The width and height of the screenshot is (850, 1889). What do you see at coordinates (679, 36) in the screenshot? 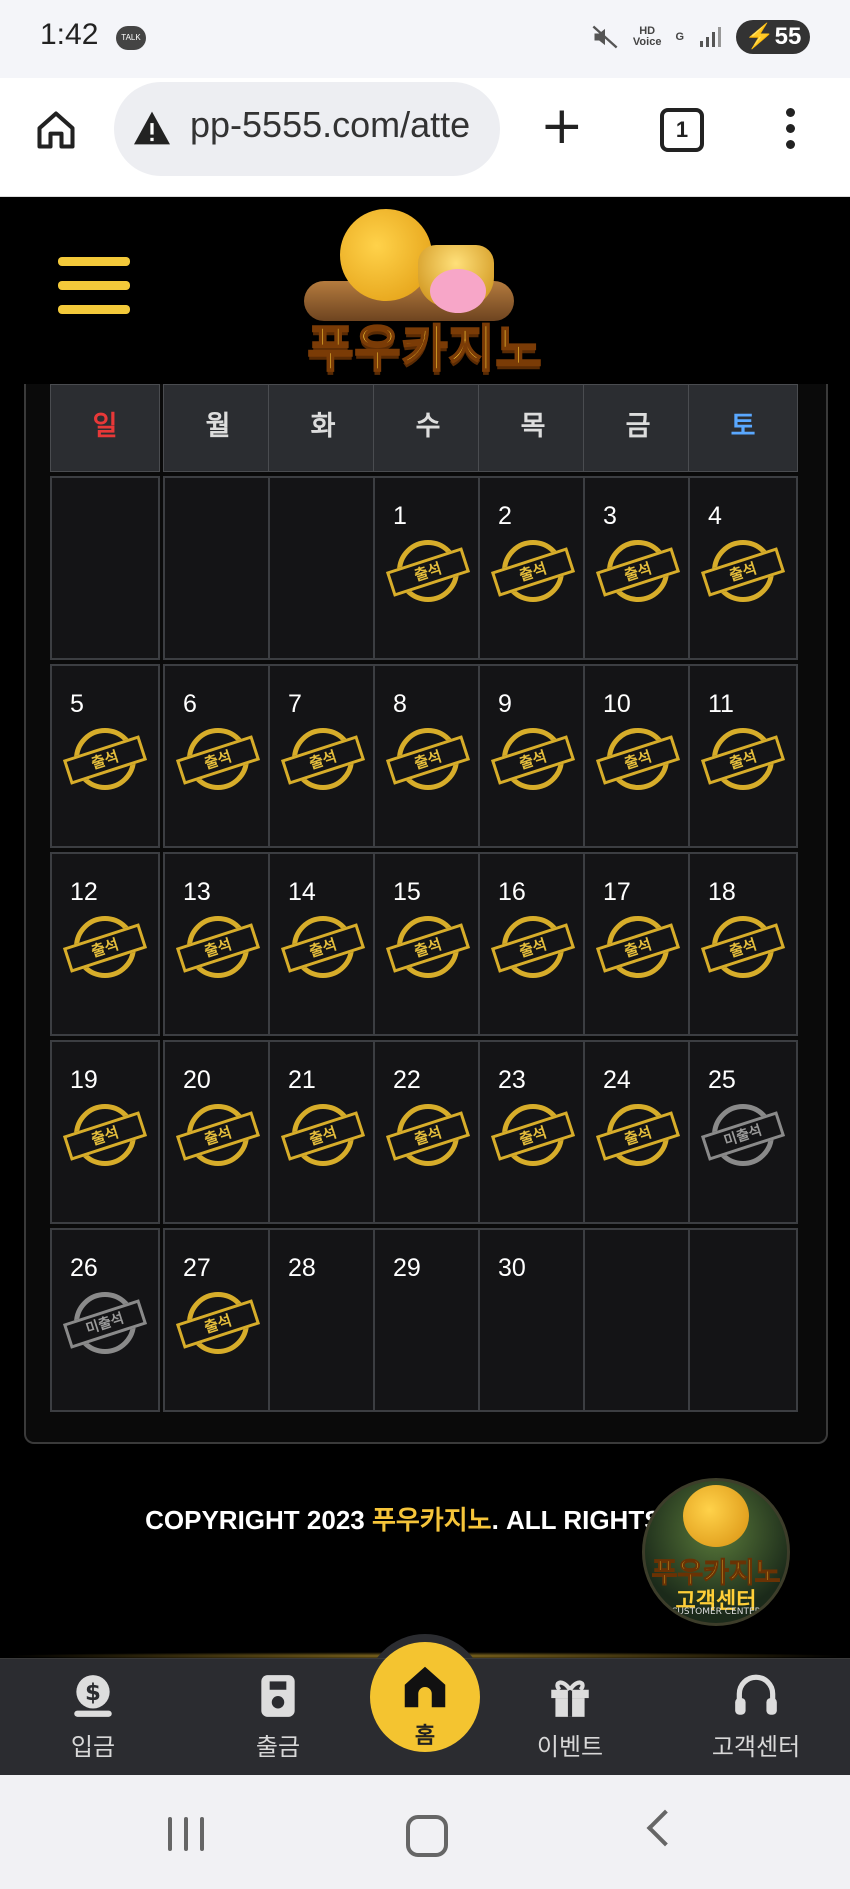
I see `network-icon: G` at bounding box center [679, 36].